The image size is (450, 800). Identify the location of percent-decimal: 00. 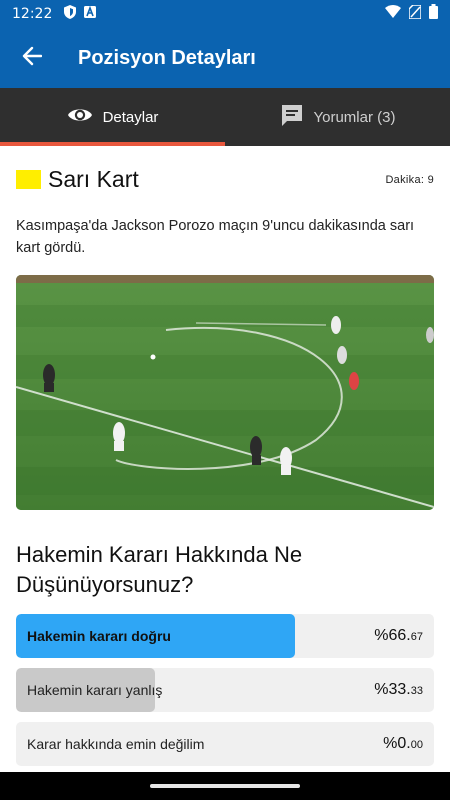
(416, 745).